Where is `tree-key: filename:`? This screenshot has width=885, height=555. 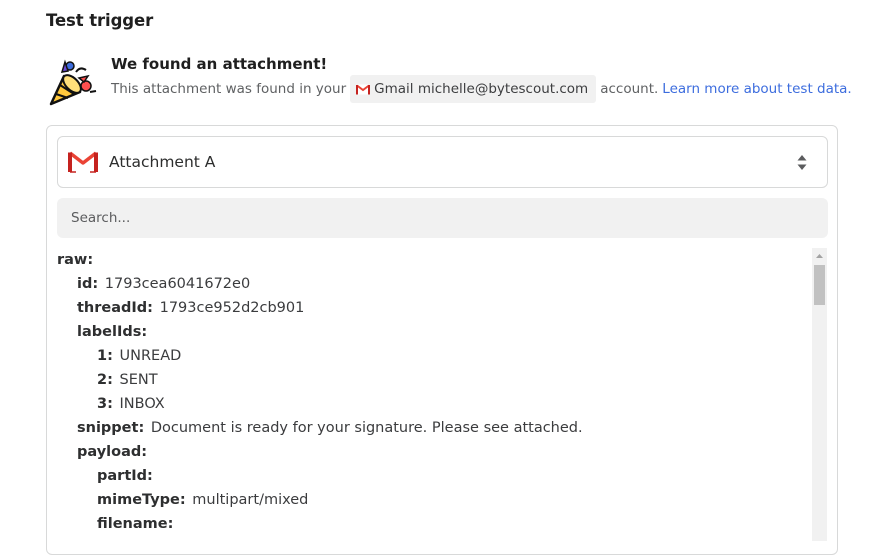 tree-key: filename: is located at coordinates (135, 524).